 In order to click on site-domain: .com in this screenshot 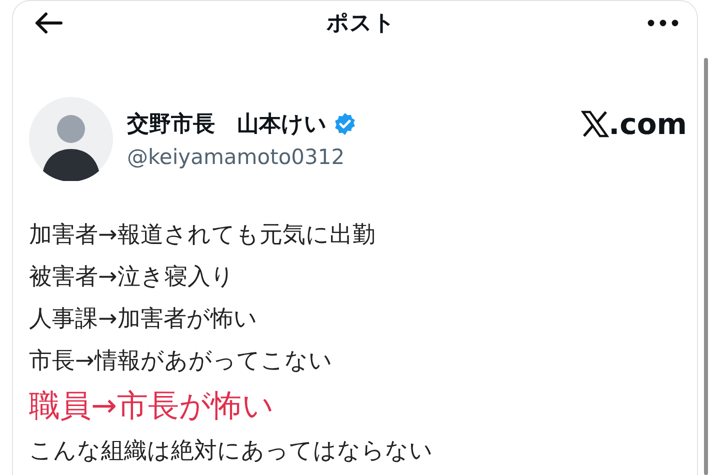, I will do `click(647, 124)`.